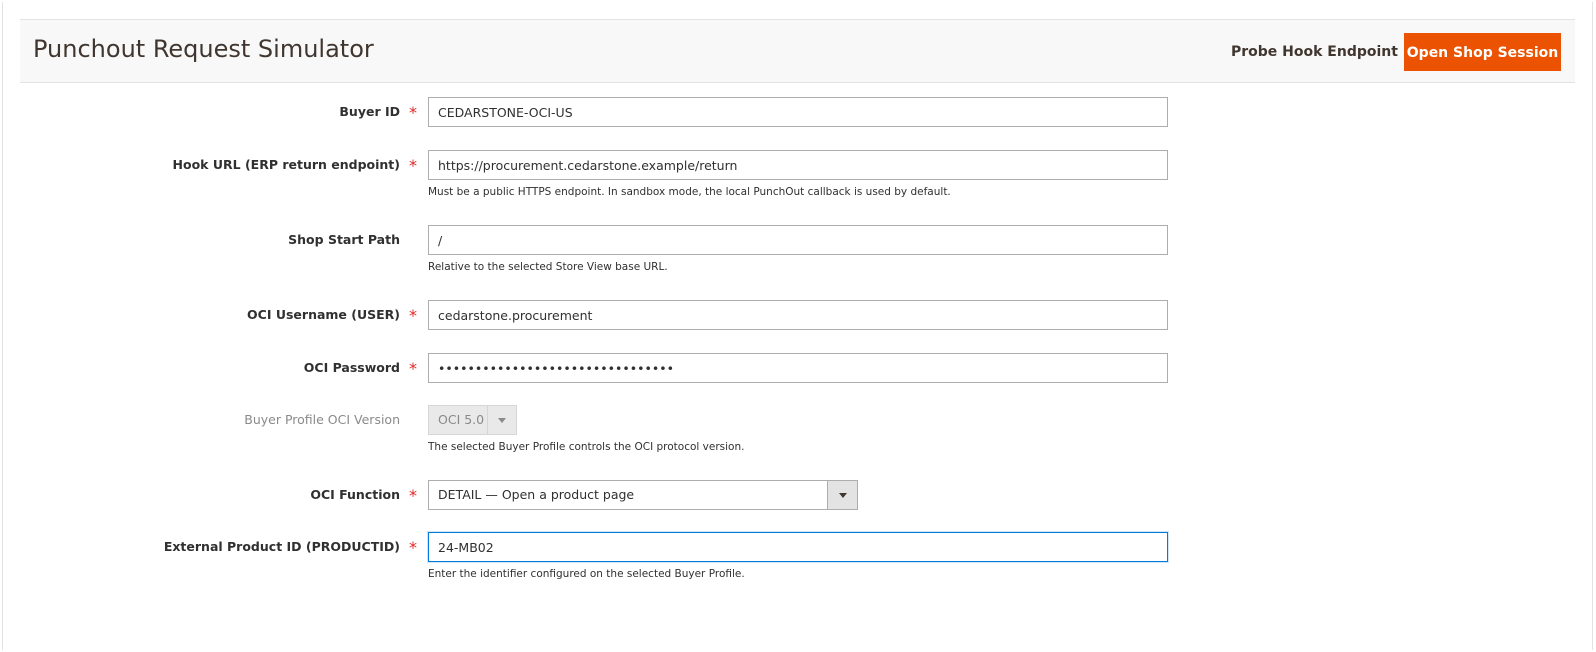 This screenshot has height=652, width=1596. I want to click on product-id-label: External Product ID (PRODUCTID), so click(281, 546).